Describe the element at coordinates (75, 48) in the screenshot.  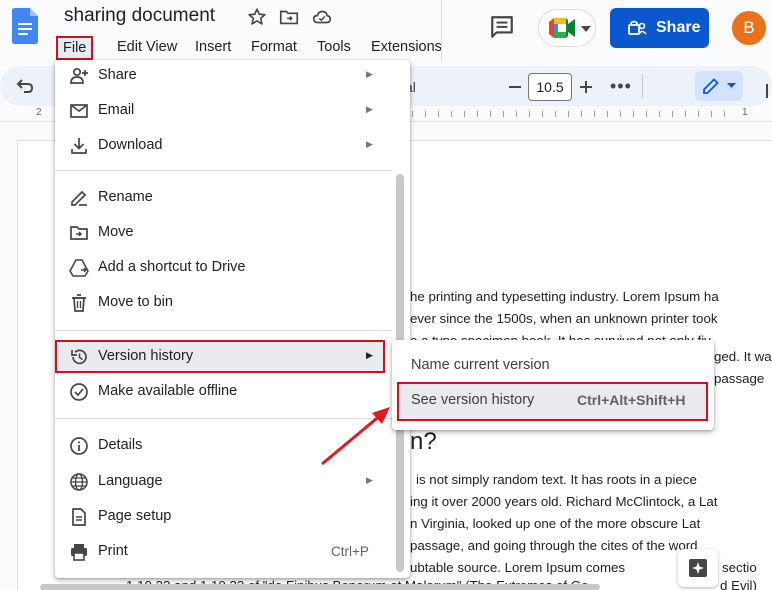
I see `menu-file: File` at that location.